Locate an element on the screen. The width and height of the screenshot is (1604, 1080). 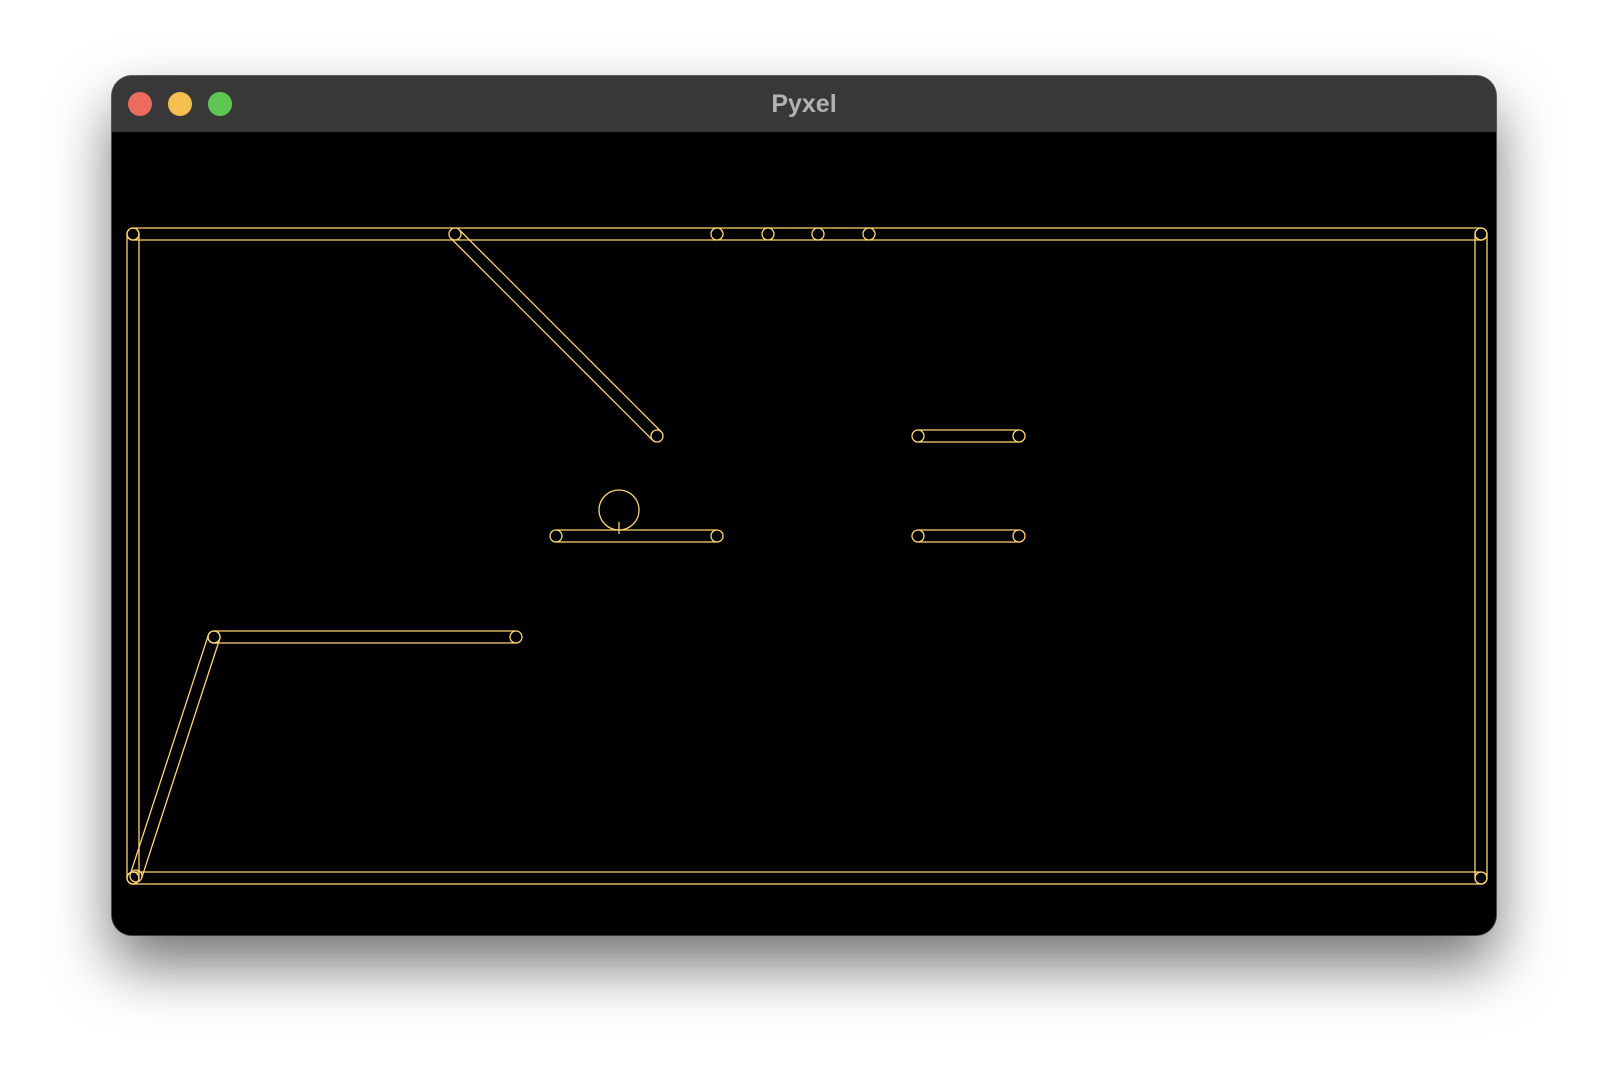
platform-right-upper-end-a is located at coordinates (918, 436).